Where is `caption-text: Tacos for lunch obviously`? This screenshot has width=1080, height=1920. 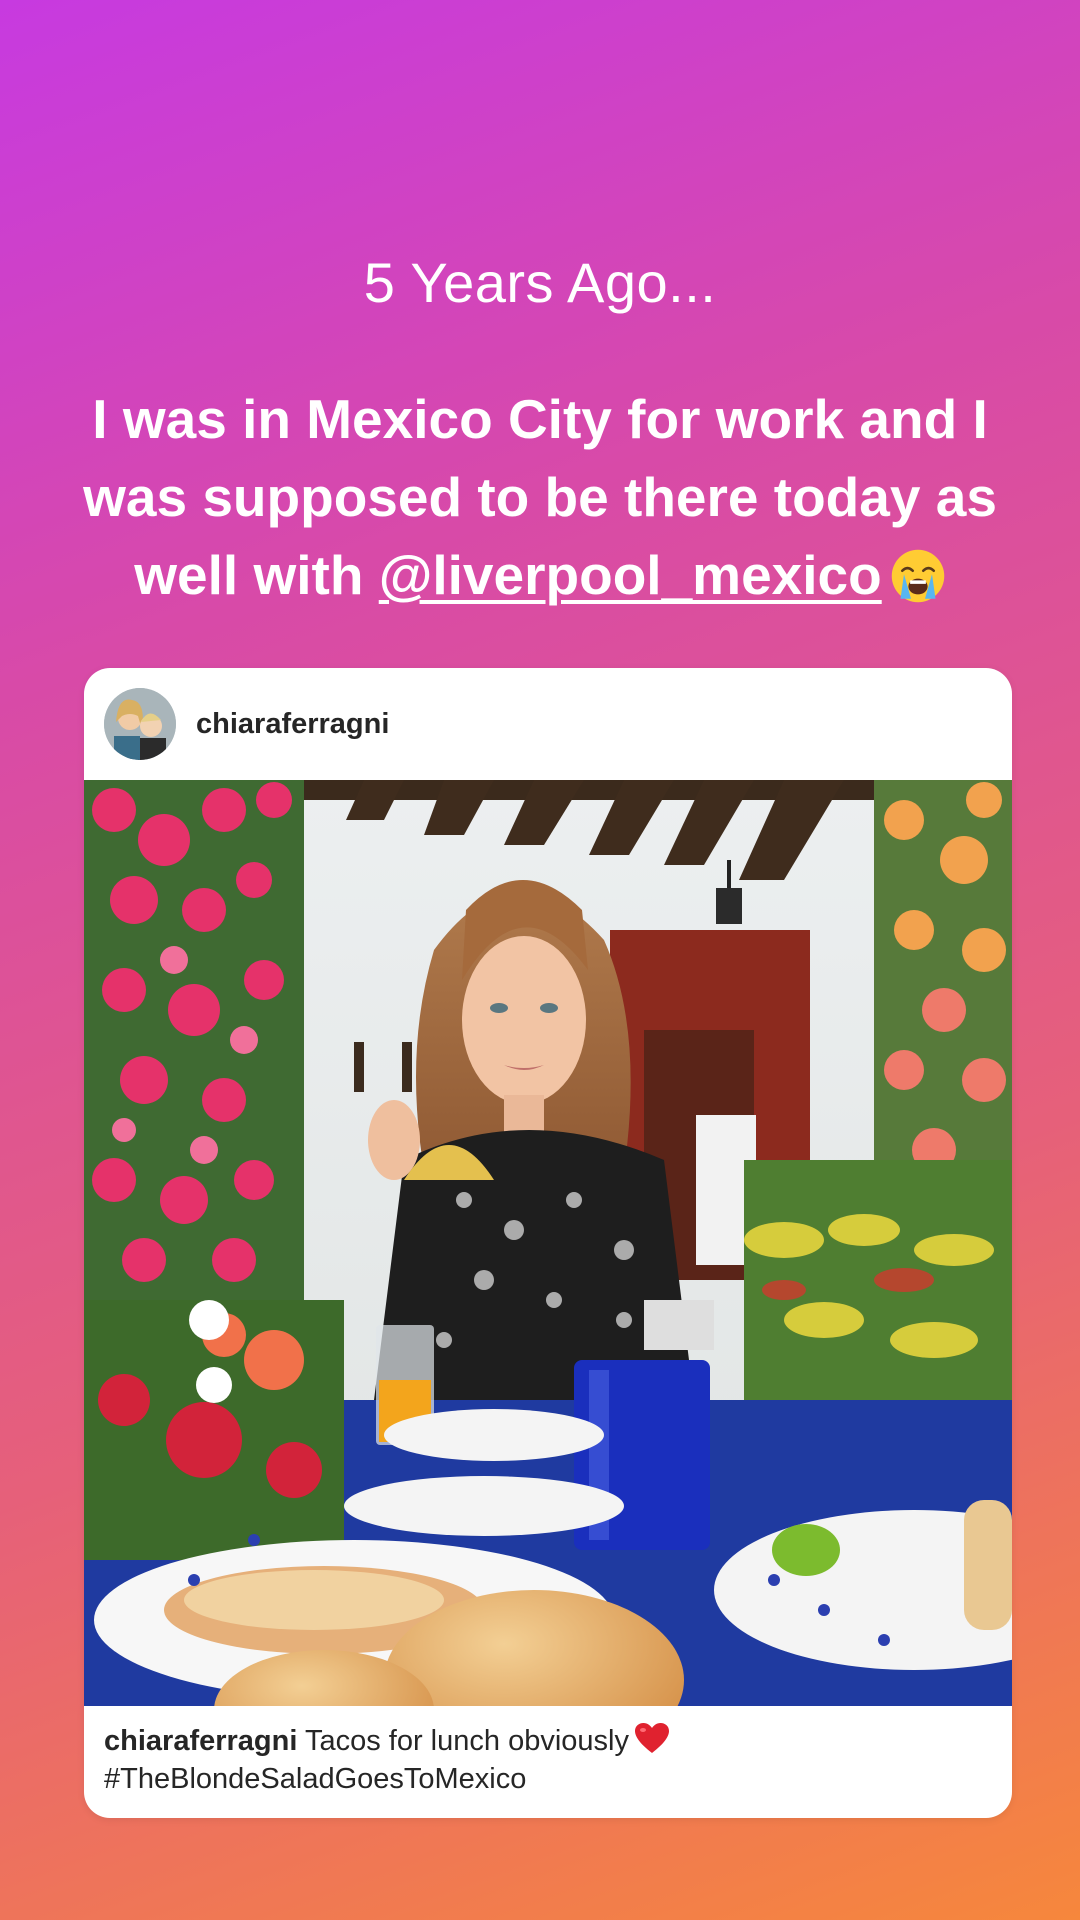
caption-text: Tacos for lunch obviously is located at coordinates (466, 1741).